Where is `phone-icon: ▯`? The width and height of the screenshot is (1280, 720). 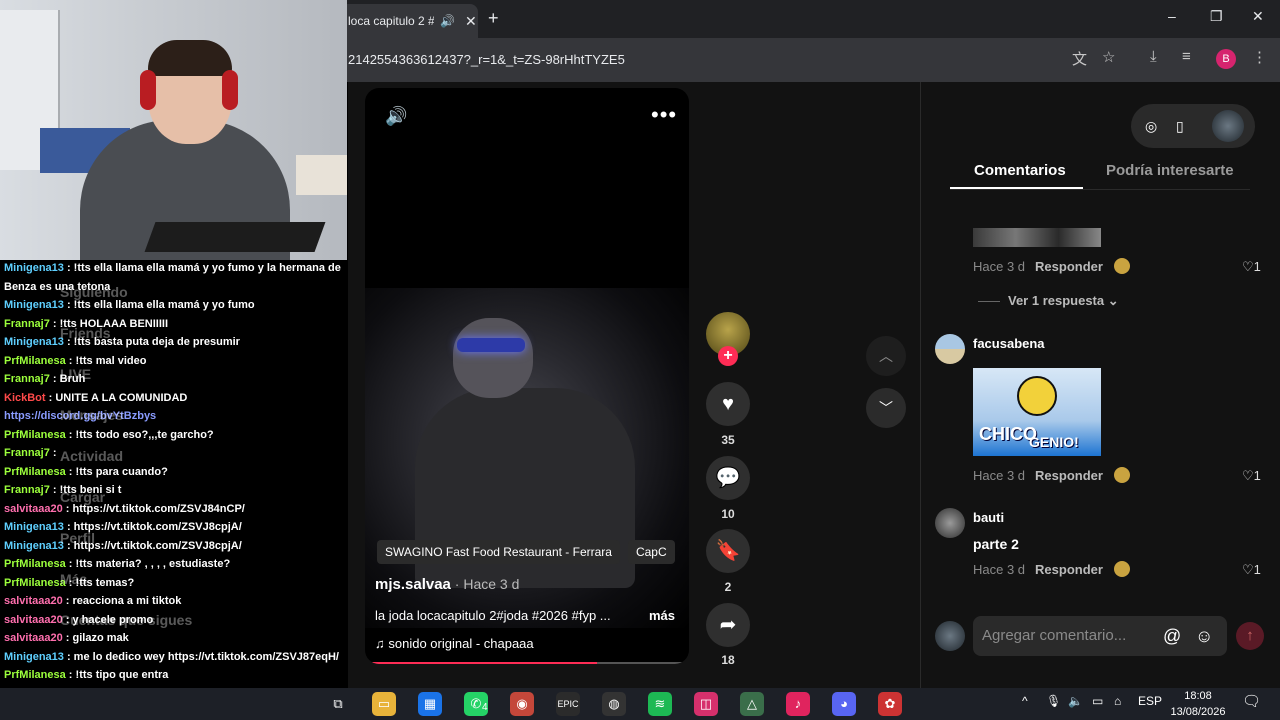 phone-icon: ▯ is located at coordinates (1180, 126).